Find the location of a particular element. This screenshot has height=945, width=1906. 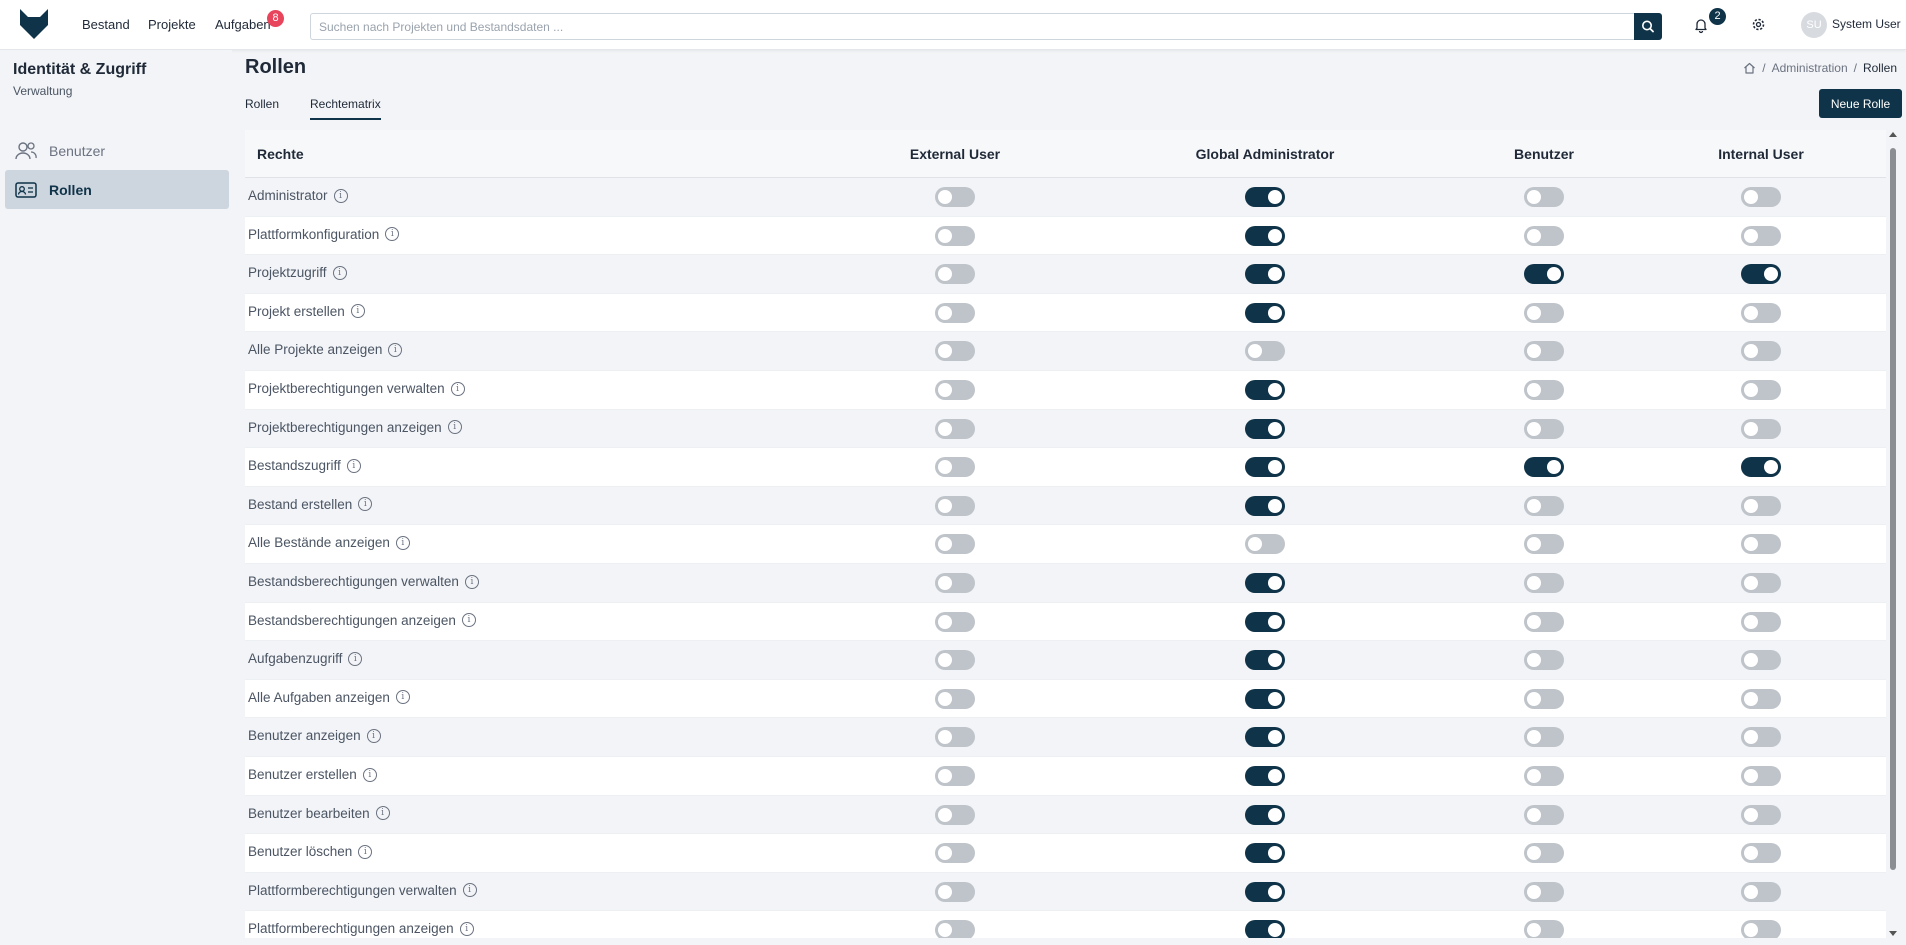

tab-rollen: Rollen is located at coordinates (262, 107).